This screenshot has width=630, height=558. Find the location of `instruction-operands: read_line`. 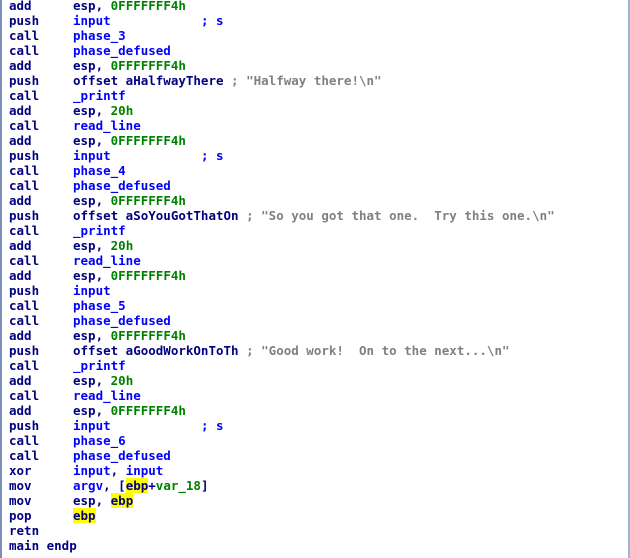

instruction-operands: read_line is located at coordinates (107, 125).